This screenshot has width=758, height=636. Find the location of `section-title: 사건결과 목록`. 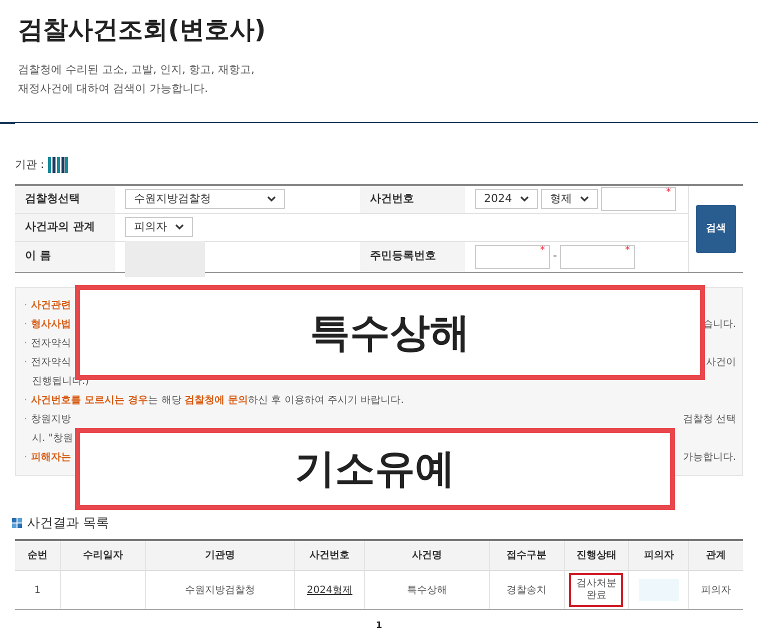

section-title: 사건결과 목록 is located at coordinates (68, 523).